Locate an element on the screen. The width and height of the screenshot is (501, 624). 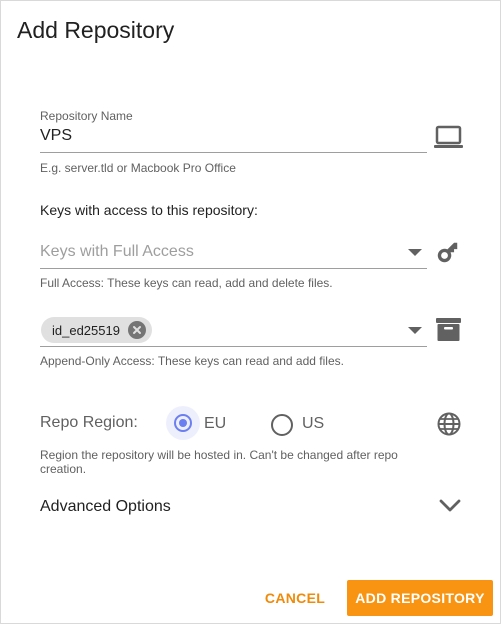
radio-eu-label: EU is located at coordinates (215, 424).